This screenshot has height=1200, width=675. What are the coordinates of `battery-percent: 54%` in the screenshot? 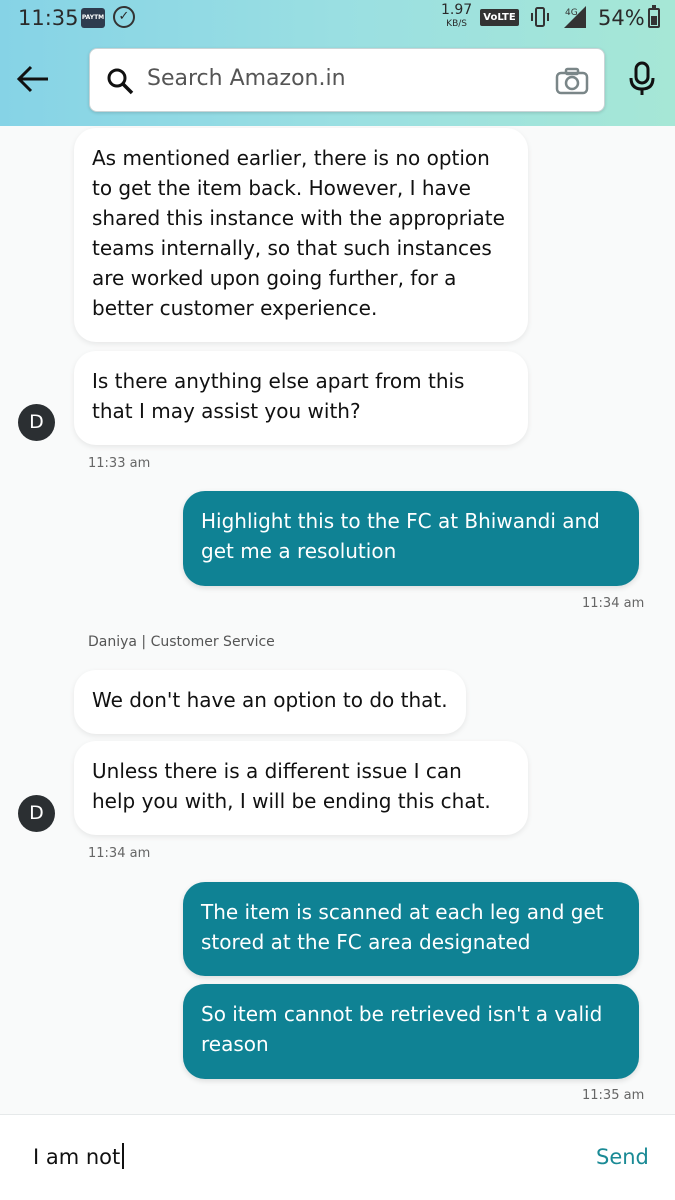 It's located at (621, 18).